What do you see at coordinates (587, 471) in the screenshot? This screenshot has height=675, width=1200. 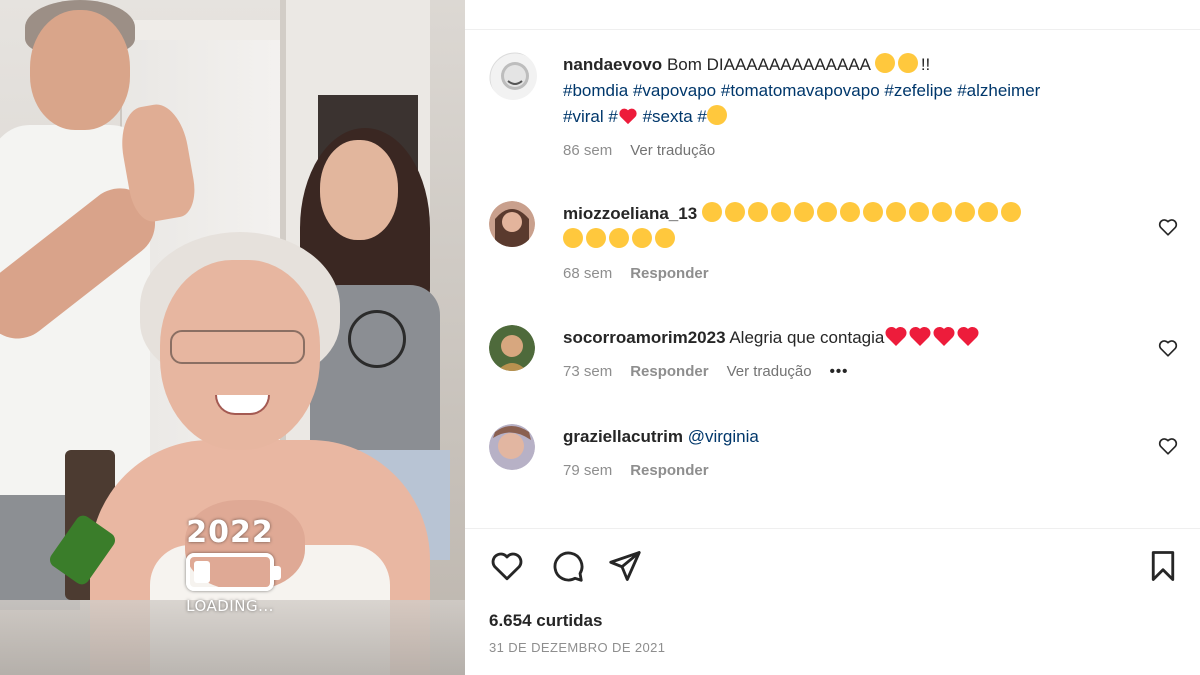 I see `comment-time: 79 sem` at bounding box center [587, 471].